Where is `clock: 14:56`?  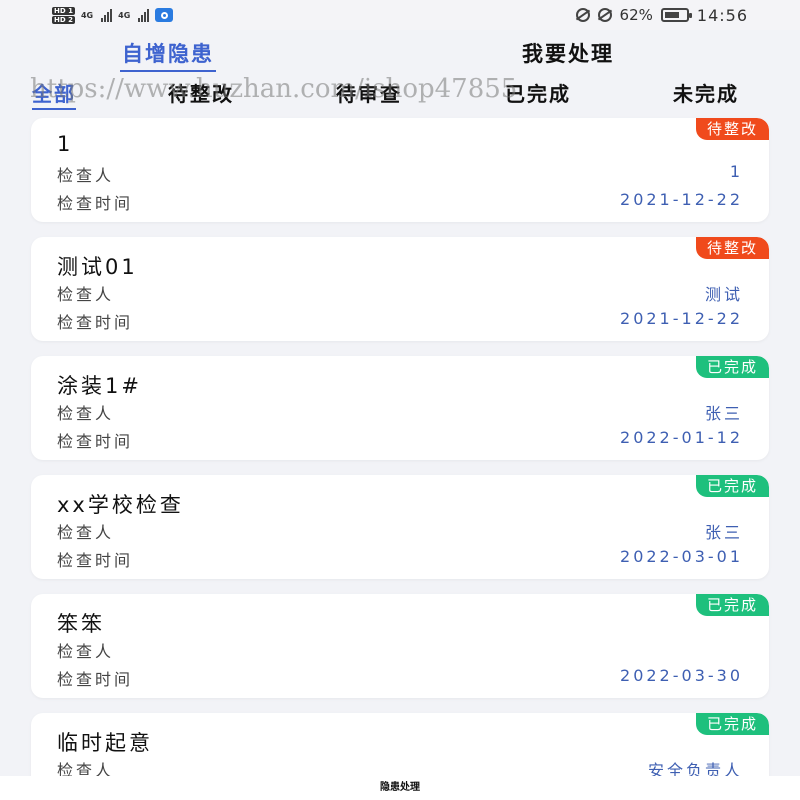 clock: 14:56 is located at coordinates (722, 15).